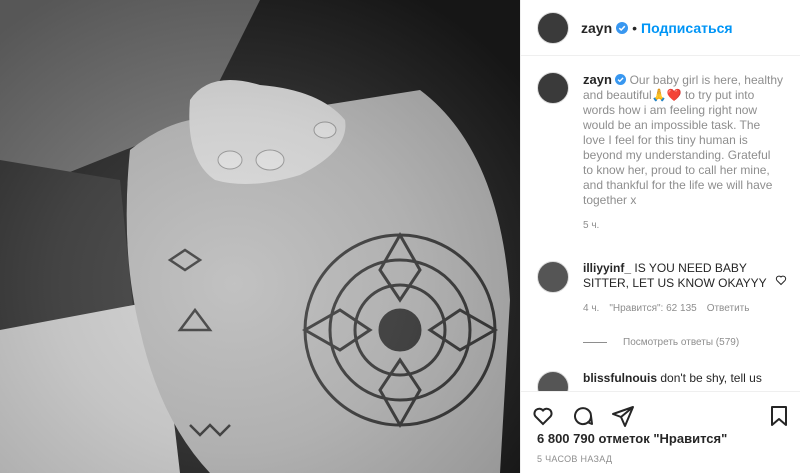 This screenshot has height=473, width=800. Describe the element at coordinates (632, 438) in the screenshot. I see `likes-count: 6 800 790 отметок "Нравится"` at that location.